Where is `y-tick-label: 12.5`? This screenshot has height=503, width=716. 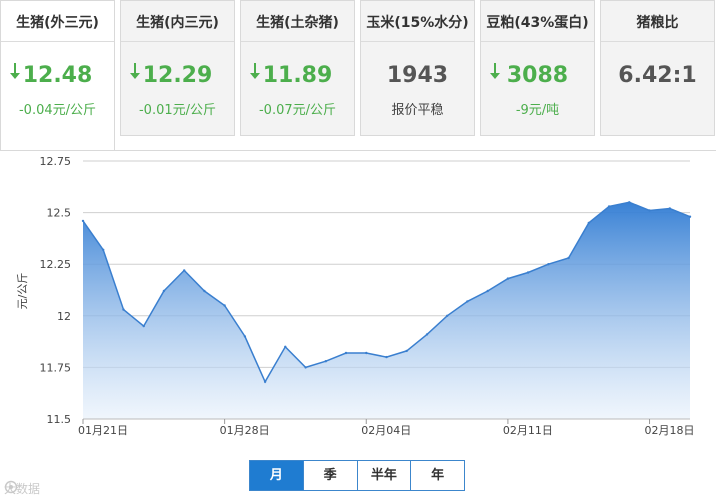
y-tick-label: 12.5 is located at coordinates (59, 213).